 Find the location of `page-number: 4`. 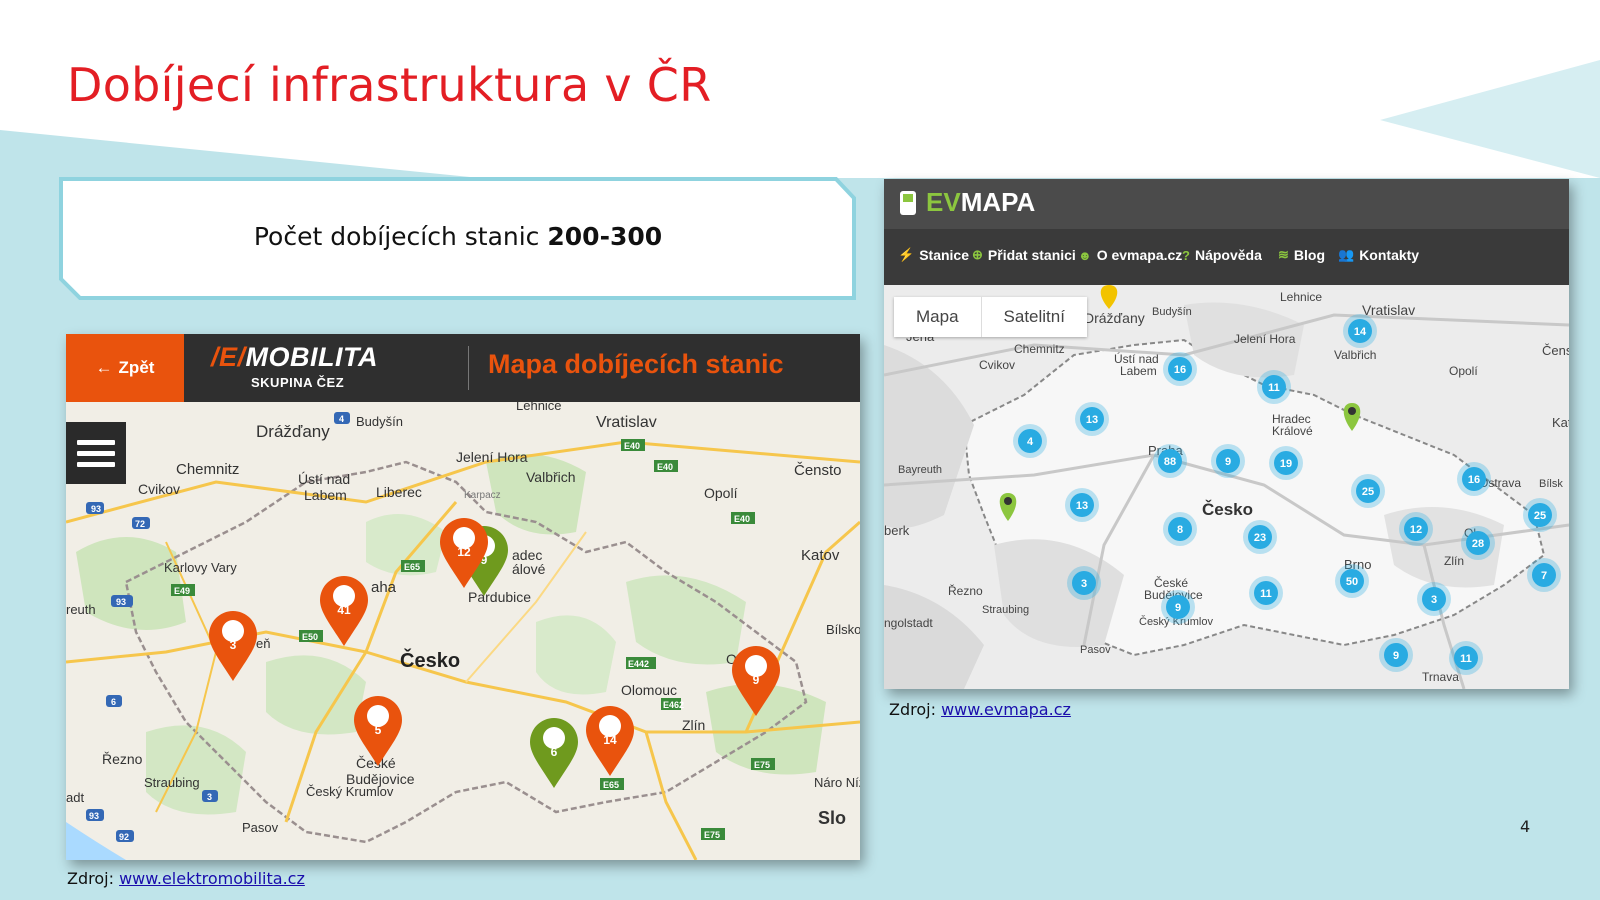

page-number: 4 is located at coordinates (1525, 826).